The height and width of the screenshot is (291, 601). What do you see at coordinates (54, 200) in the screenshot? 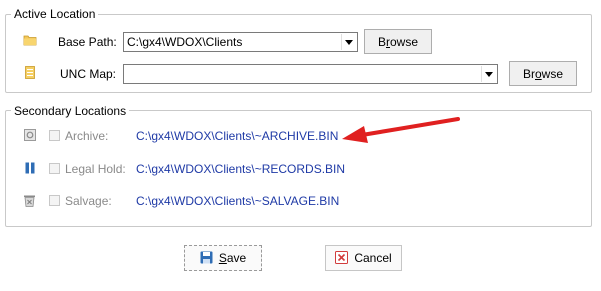
I see `salvage-checkbox` at bounding box center [54, 200].